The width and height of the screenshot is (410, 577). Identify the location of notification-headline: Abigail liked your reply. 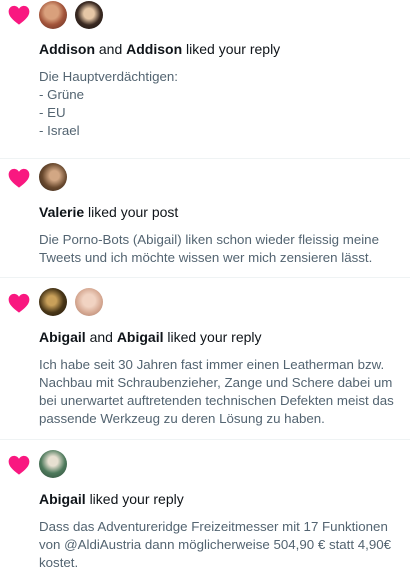
(221, 499).